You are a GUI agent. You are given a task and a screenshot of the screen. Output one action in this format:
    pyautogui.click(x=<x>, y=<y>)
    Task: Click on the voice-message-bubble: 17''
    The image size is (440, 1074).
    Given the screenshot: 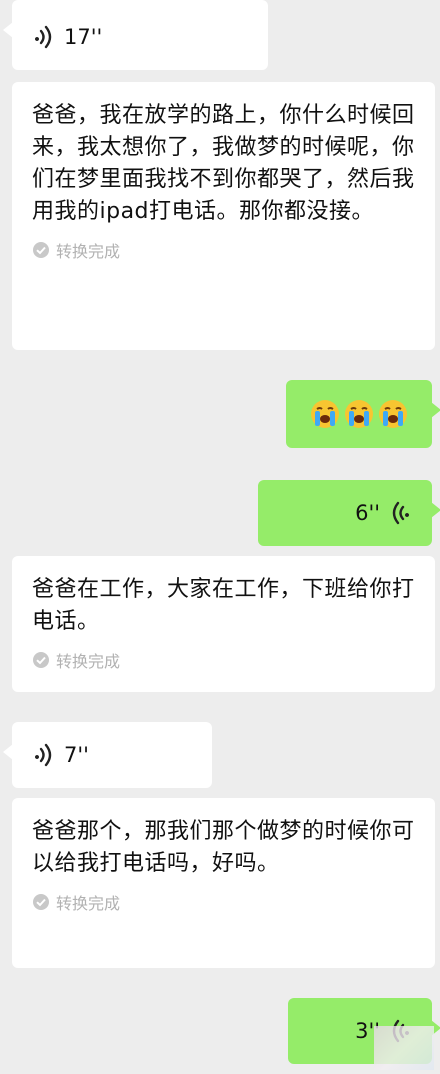 What is the action you would take?
    pyautogui.click(x=135, y=35)
    